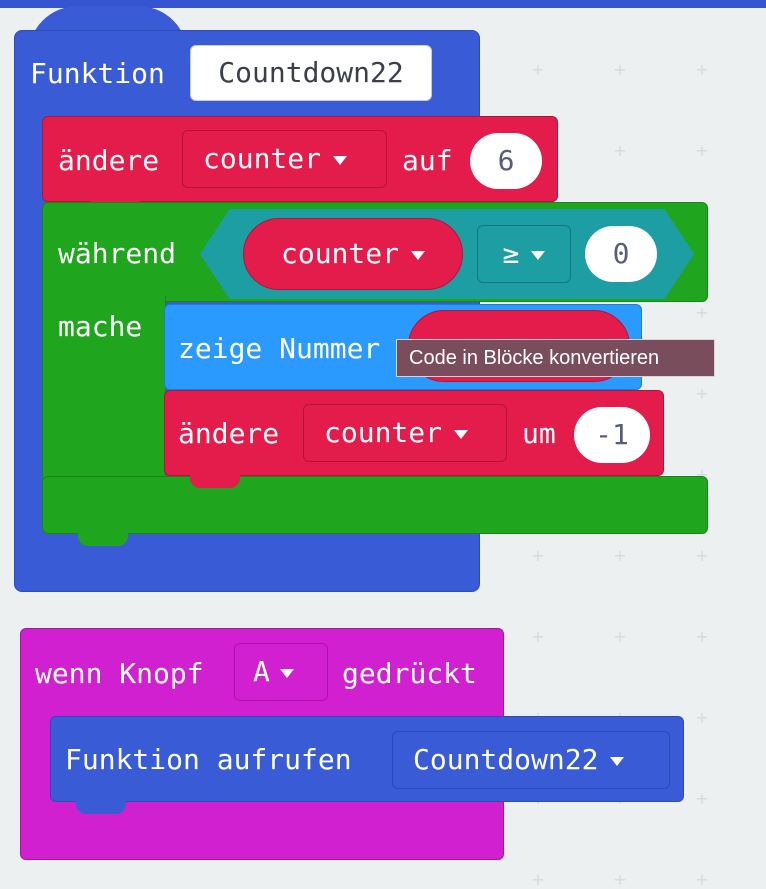 Image resolution: width=766 pixels, height=889 pixels. I want to click on comparison-operator-dropdown: ≥, so click(524, 254).